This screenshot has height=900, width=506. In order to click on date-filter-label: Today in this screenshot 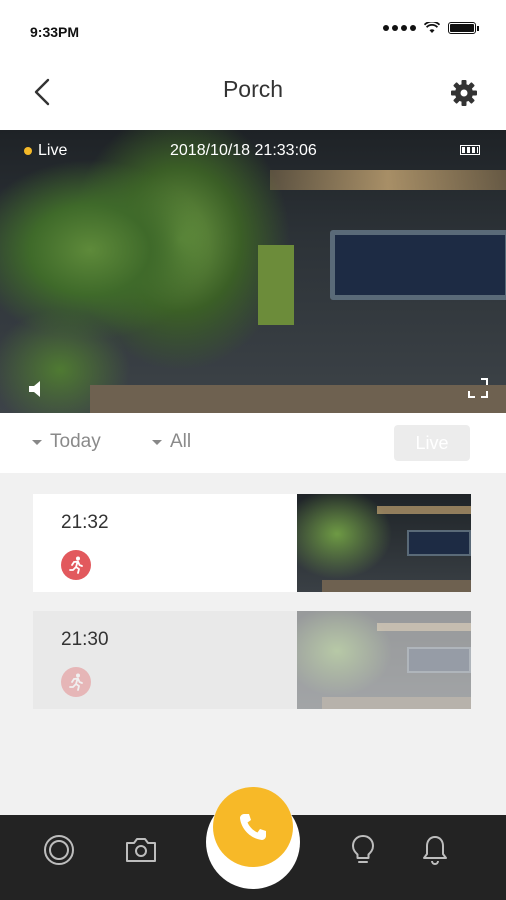, I will do `click(75, 441)`.